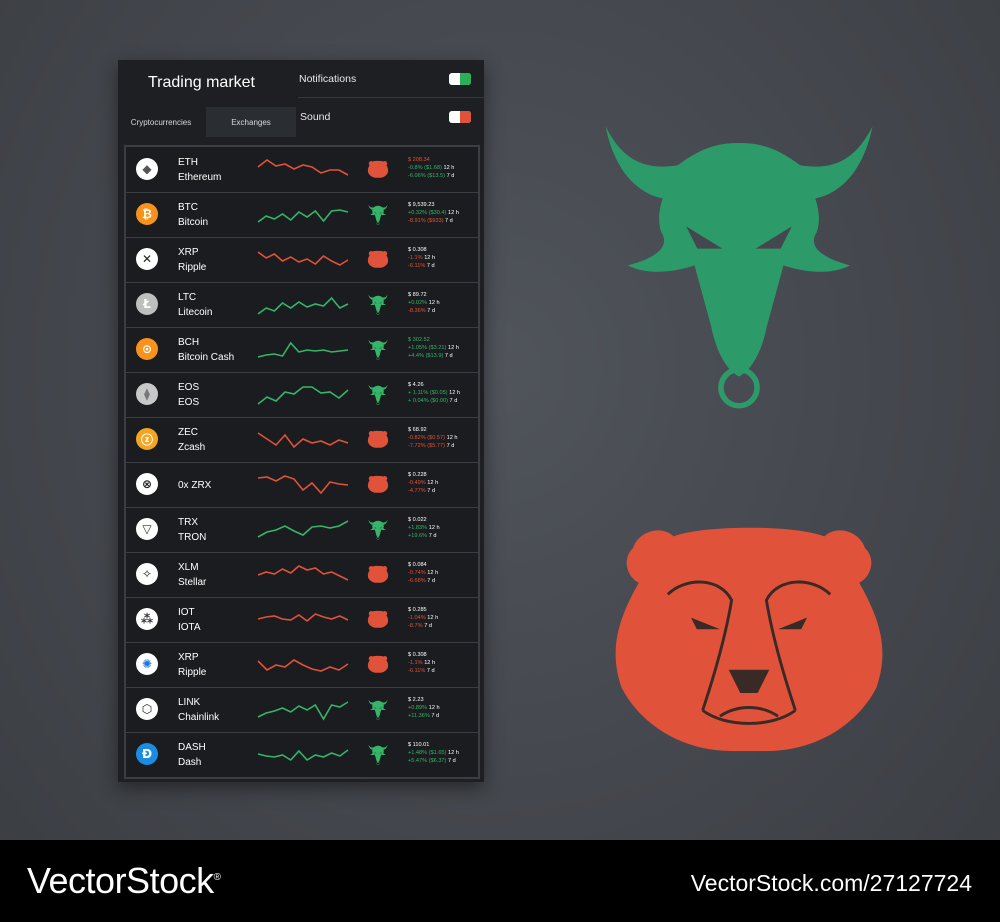 This screenshot has height=922, width=1000. I want to click on price-value: $ 2.23, so click(416, 700).